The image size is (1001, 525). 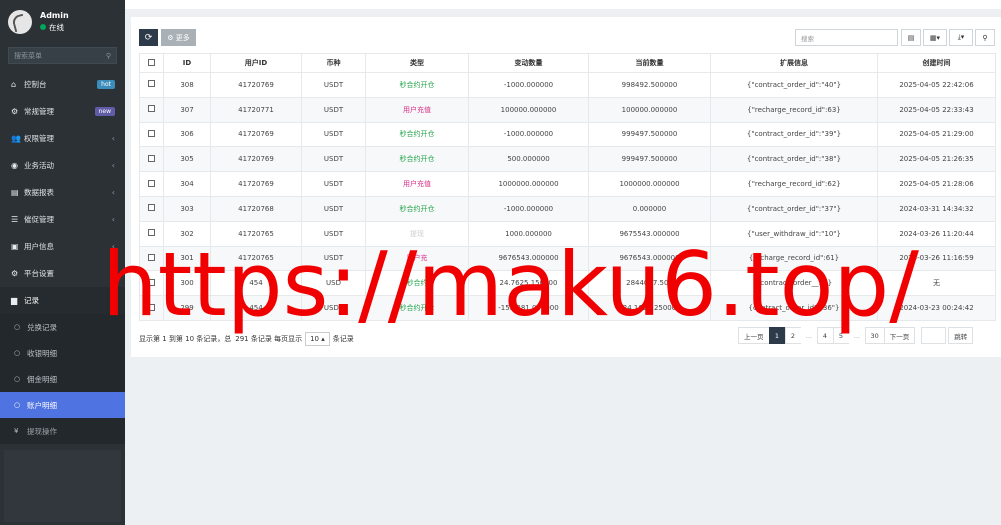 What do you see at coordinates (187, 109) in the screenshot?
I see `cell-id: 307` at bounding box center [187, 109].